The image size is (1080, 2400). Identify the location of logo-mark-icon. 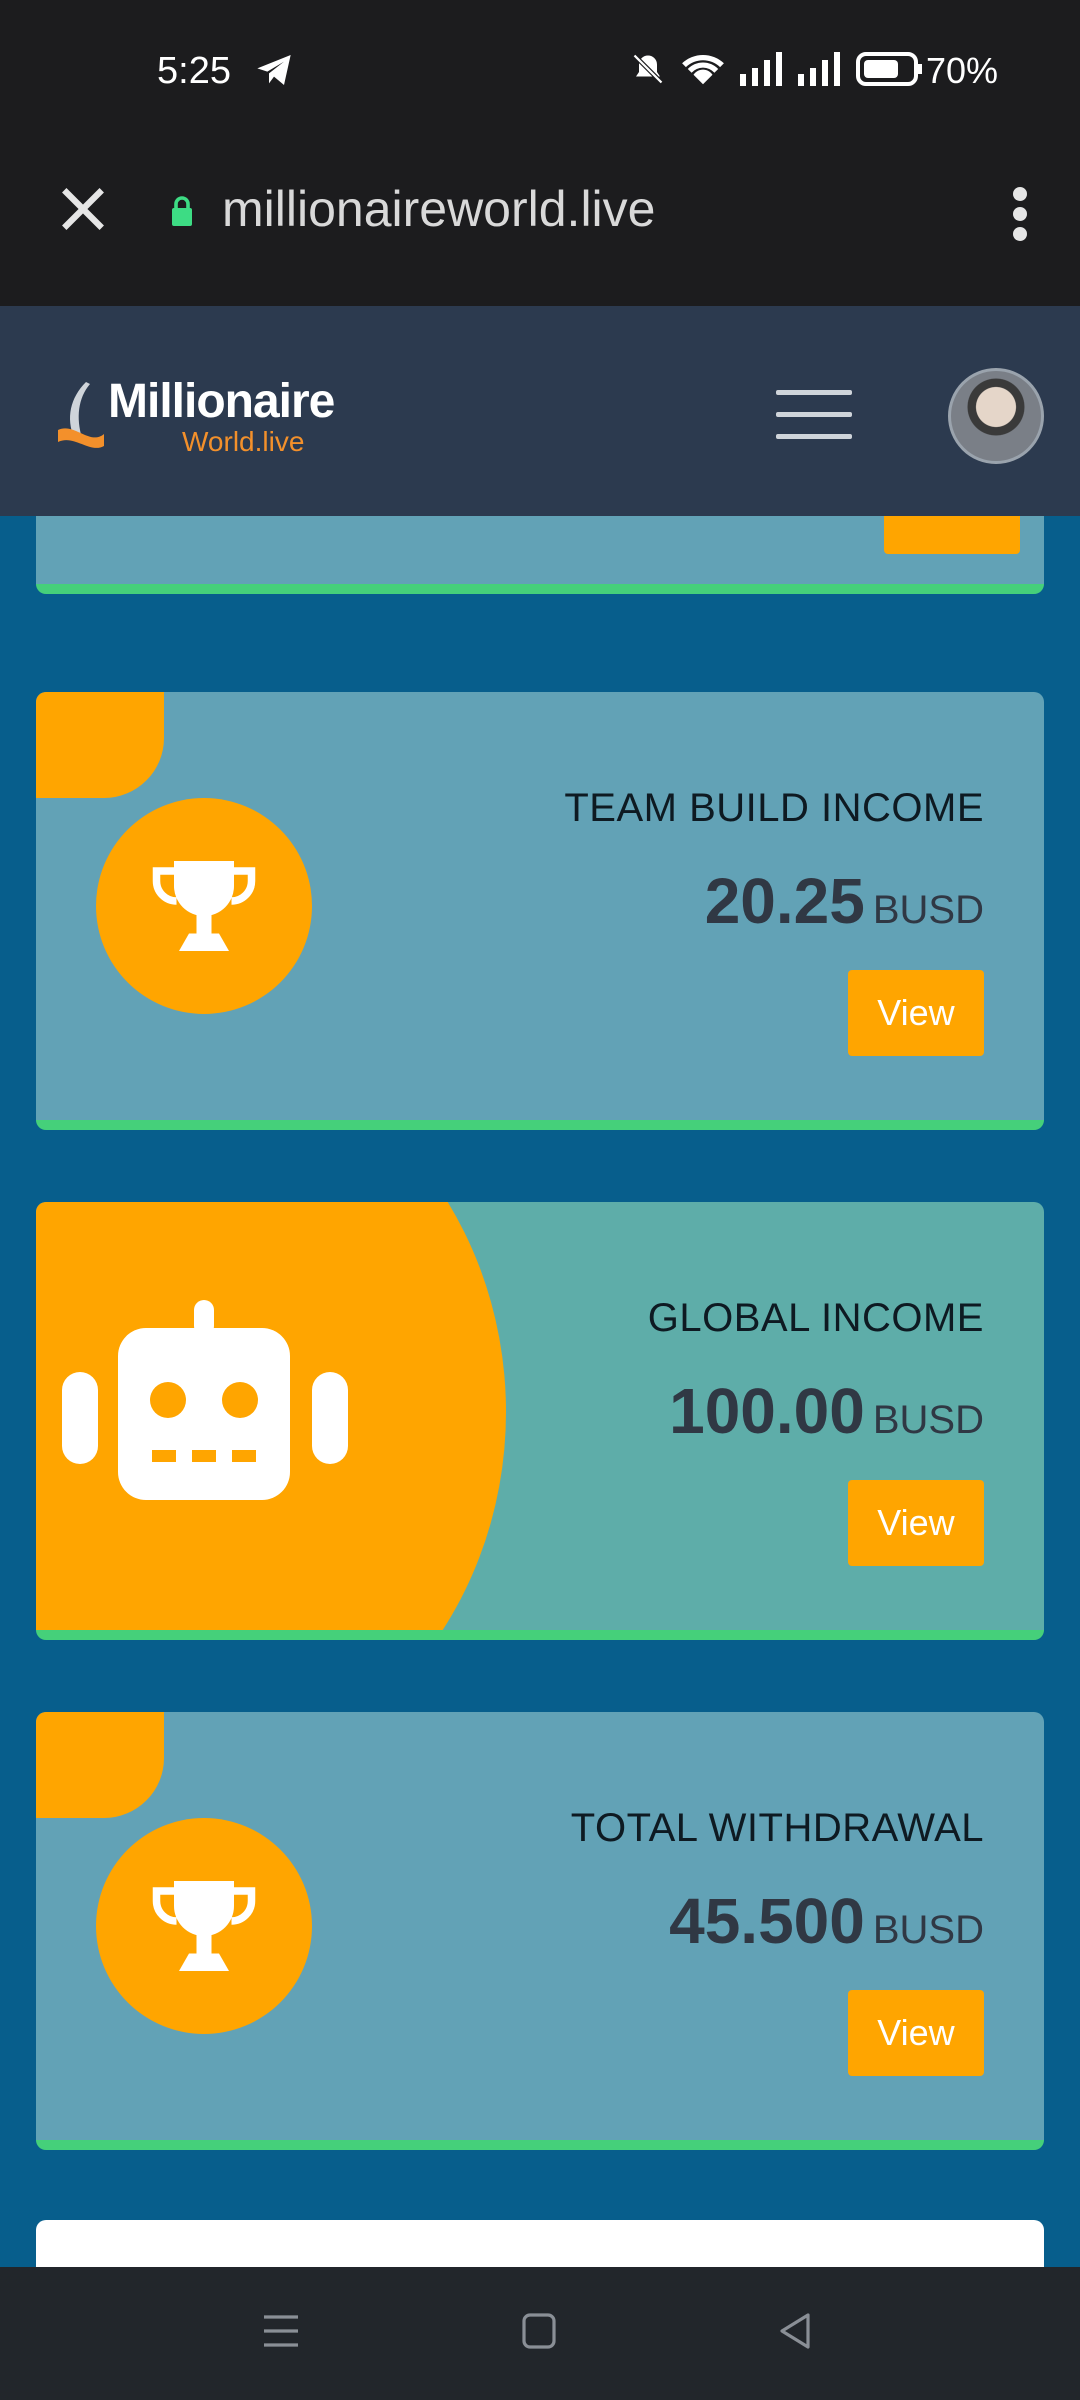
(81, 415).